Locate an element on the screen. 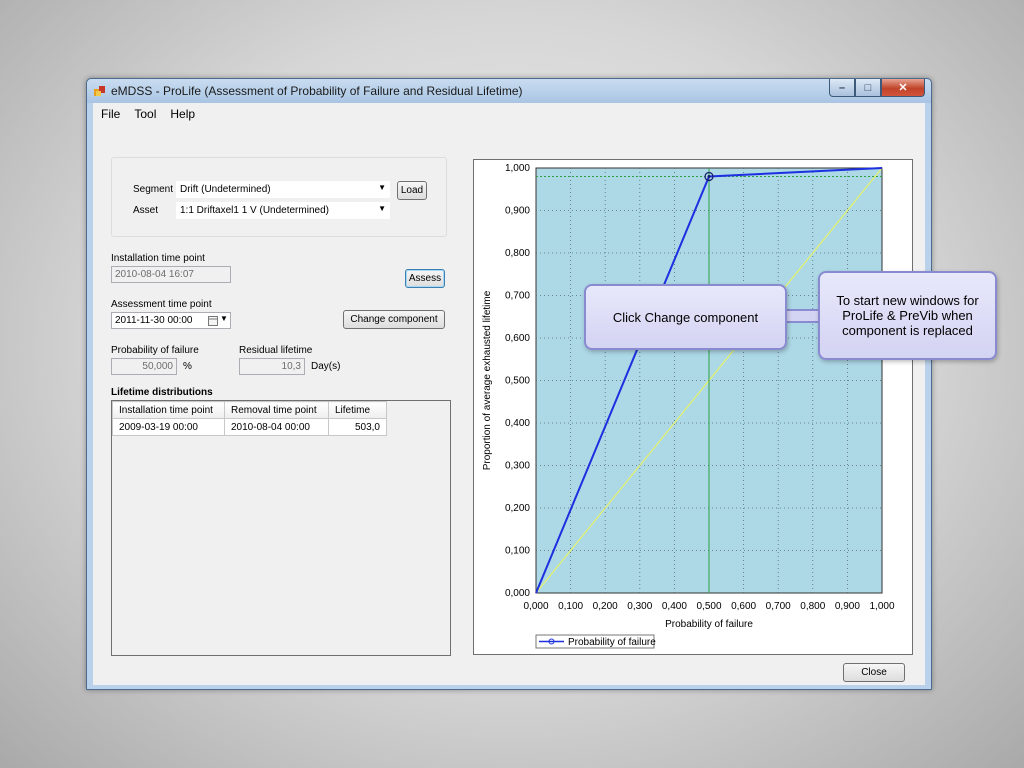 The height and width of the screenshot is (768, 1024). asset-combo: 1:1 Driftaxel1 1 V (Undetermined) ▼ is located at coordinates (283, 210).